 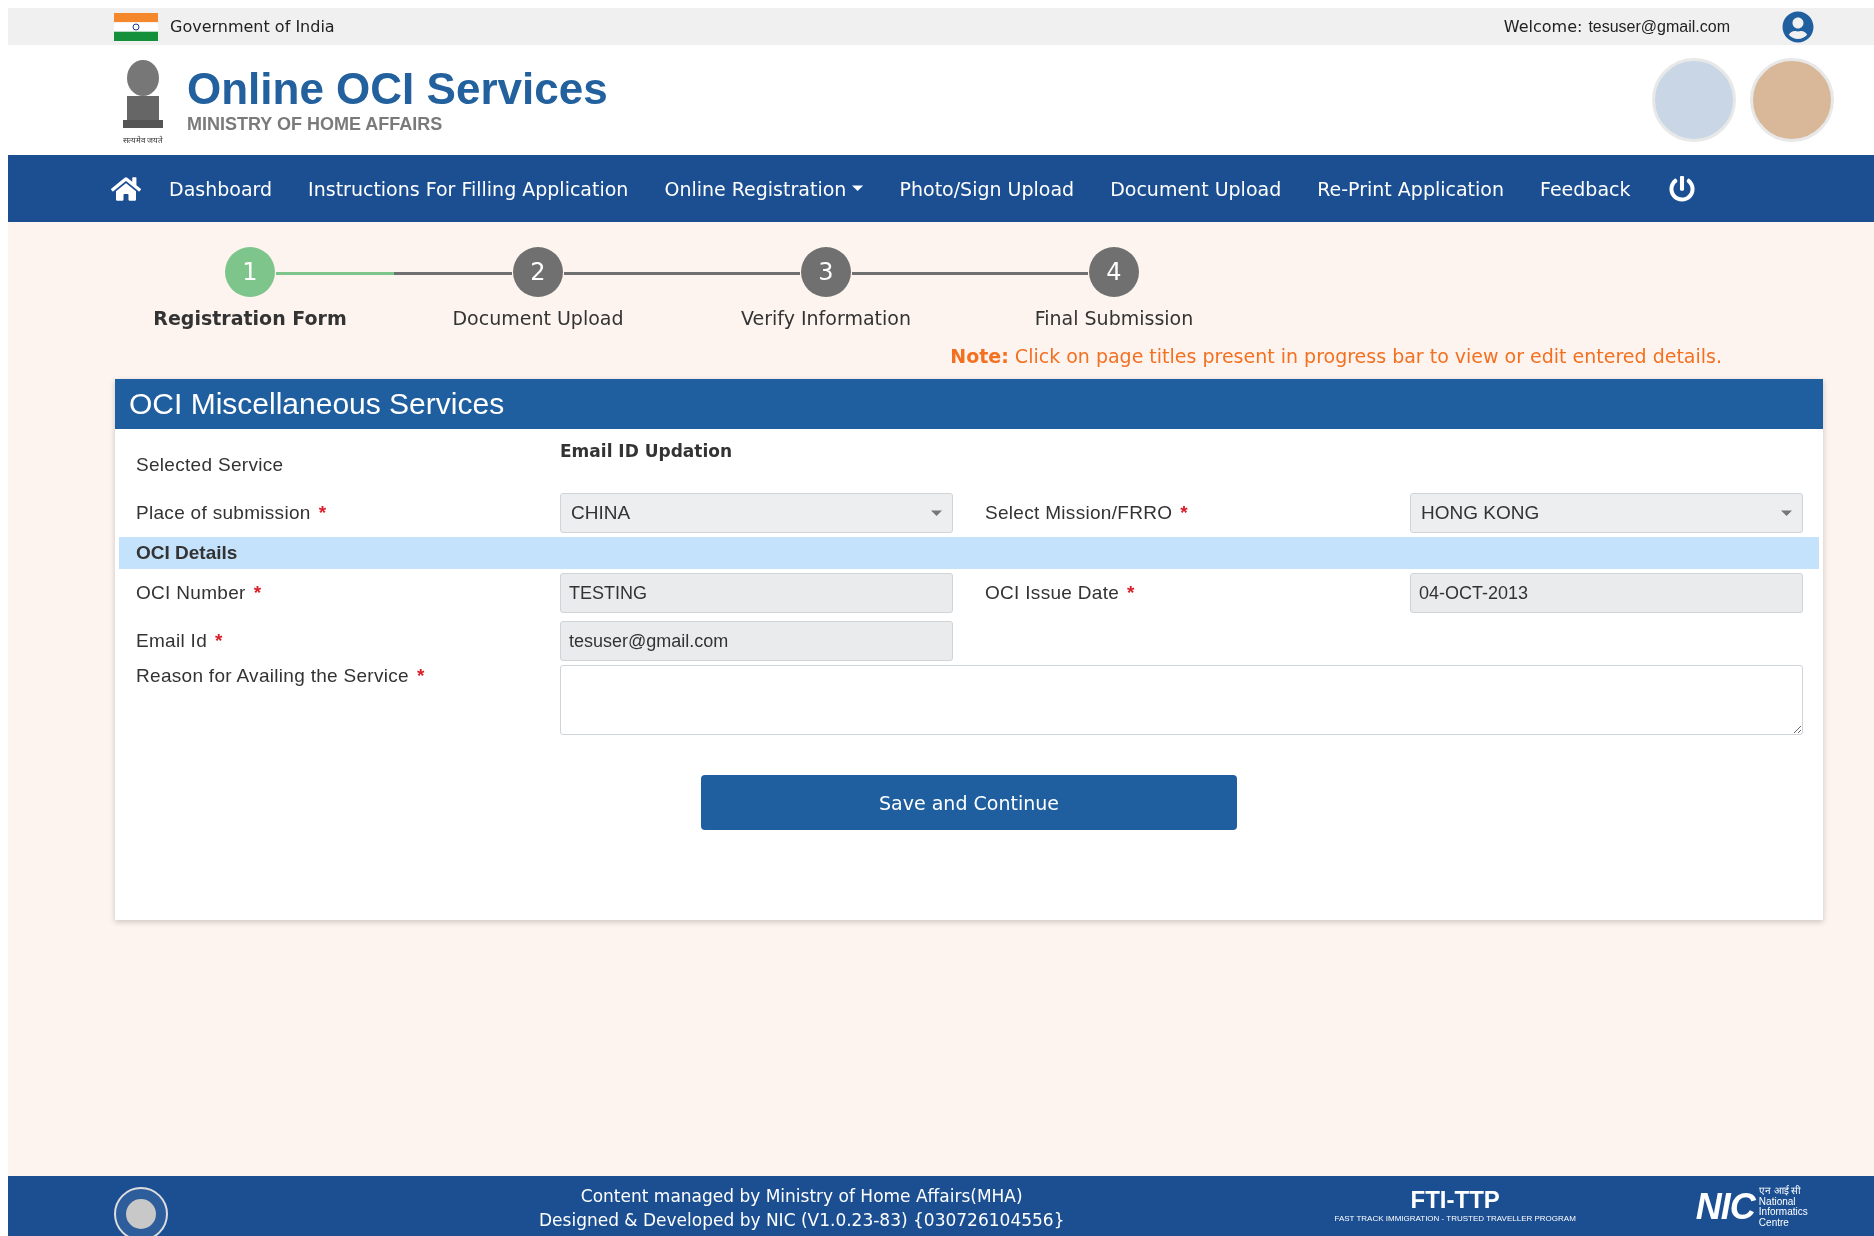 What do you see at coordinates (826, 272) in the screenshot?
I see `step-number: 3` at bounding box center [826, 272].